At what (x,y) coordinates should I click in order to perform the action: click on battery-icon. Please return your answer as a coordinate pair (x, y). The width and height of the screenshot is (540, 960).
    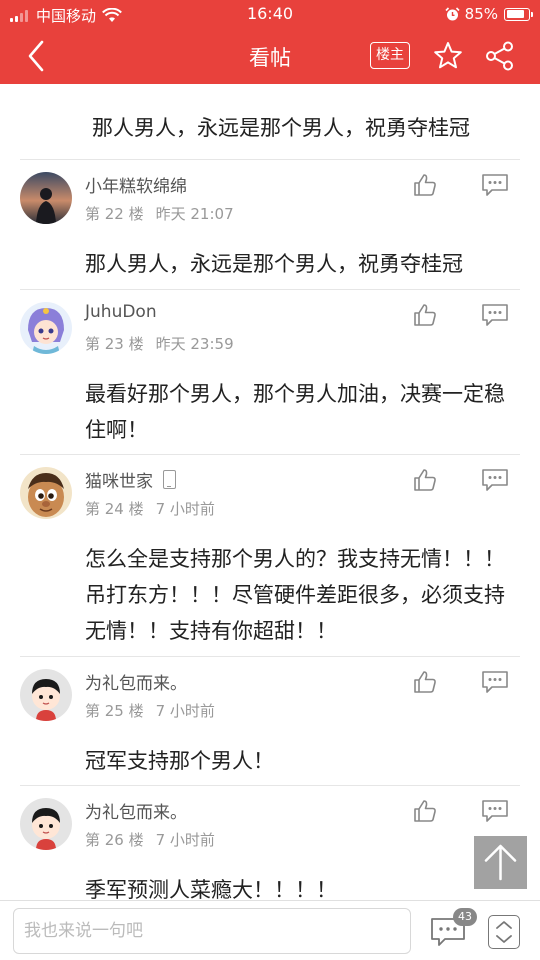
    Looking at the image, I should click on (518, 14).